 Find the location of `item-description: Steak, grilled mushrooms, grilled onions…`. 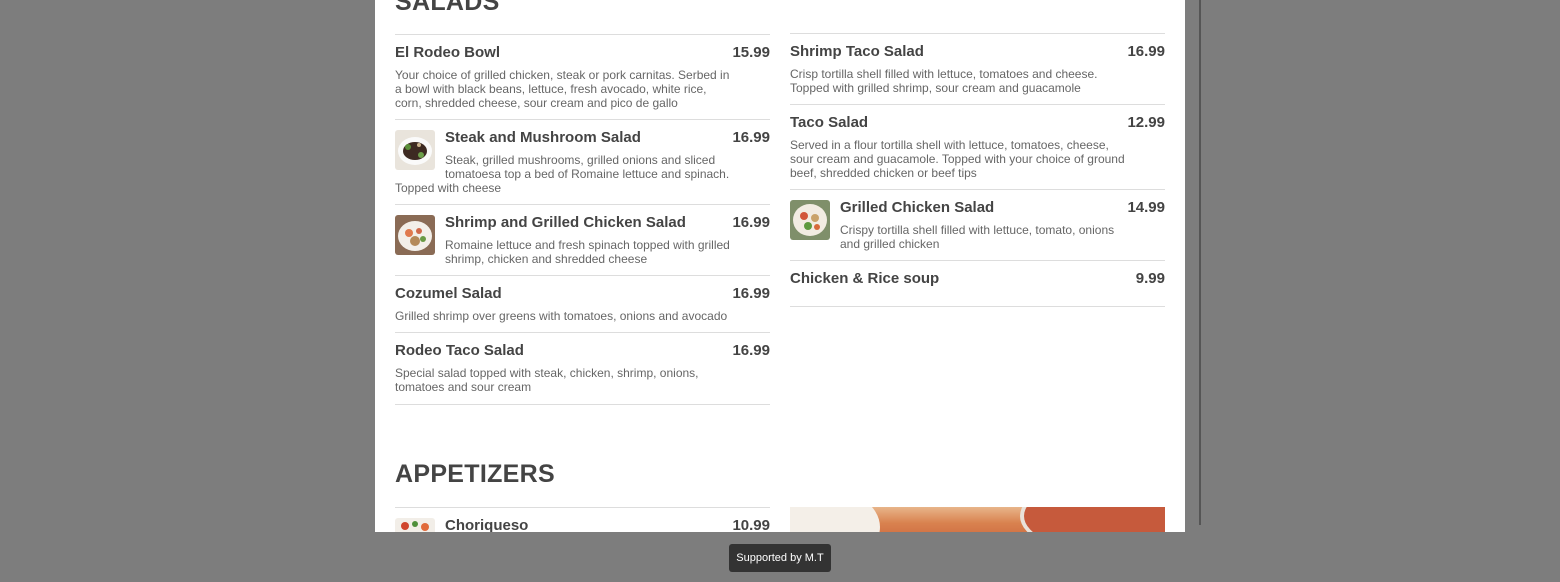

item-description: Steak, grilled mushrooms, grilled onions… is located at coordinates (582, 174).